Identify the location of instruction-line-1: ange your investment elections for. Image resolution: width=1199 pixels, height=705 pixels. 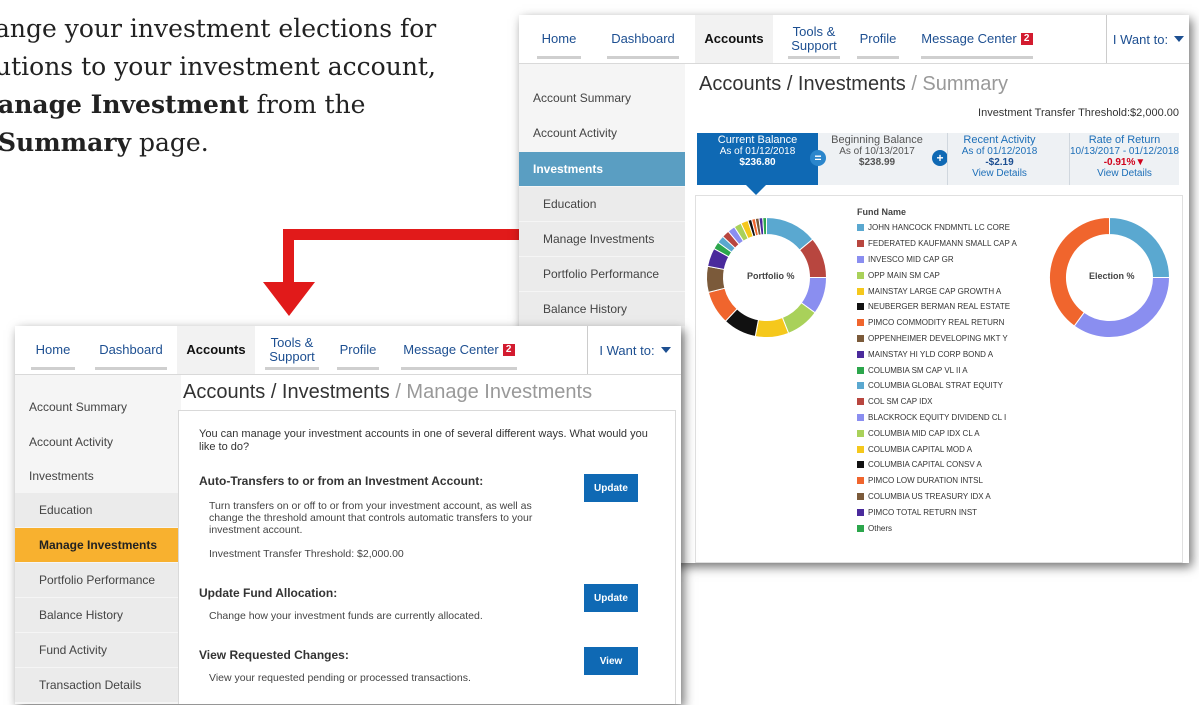
(218, 28).